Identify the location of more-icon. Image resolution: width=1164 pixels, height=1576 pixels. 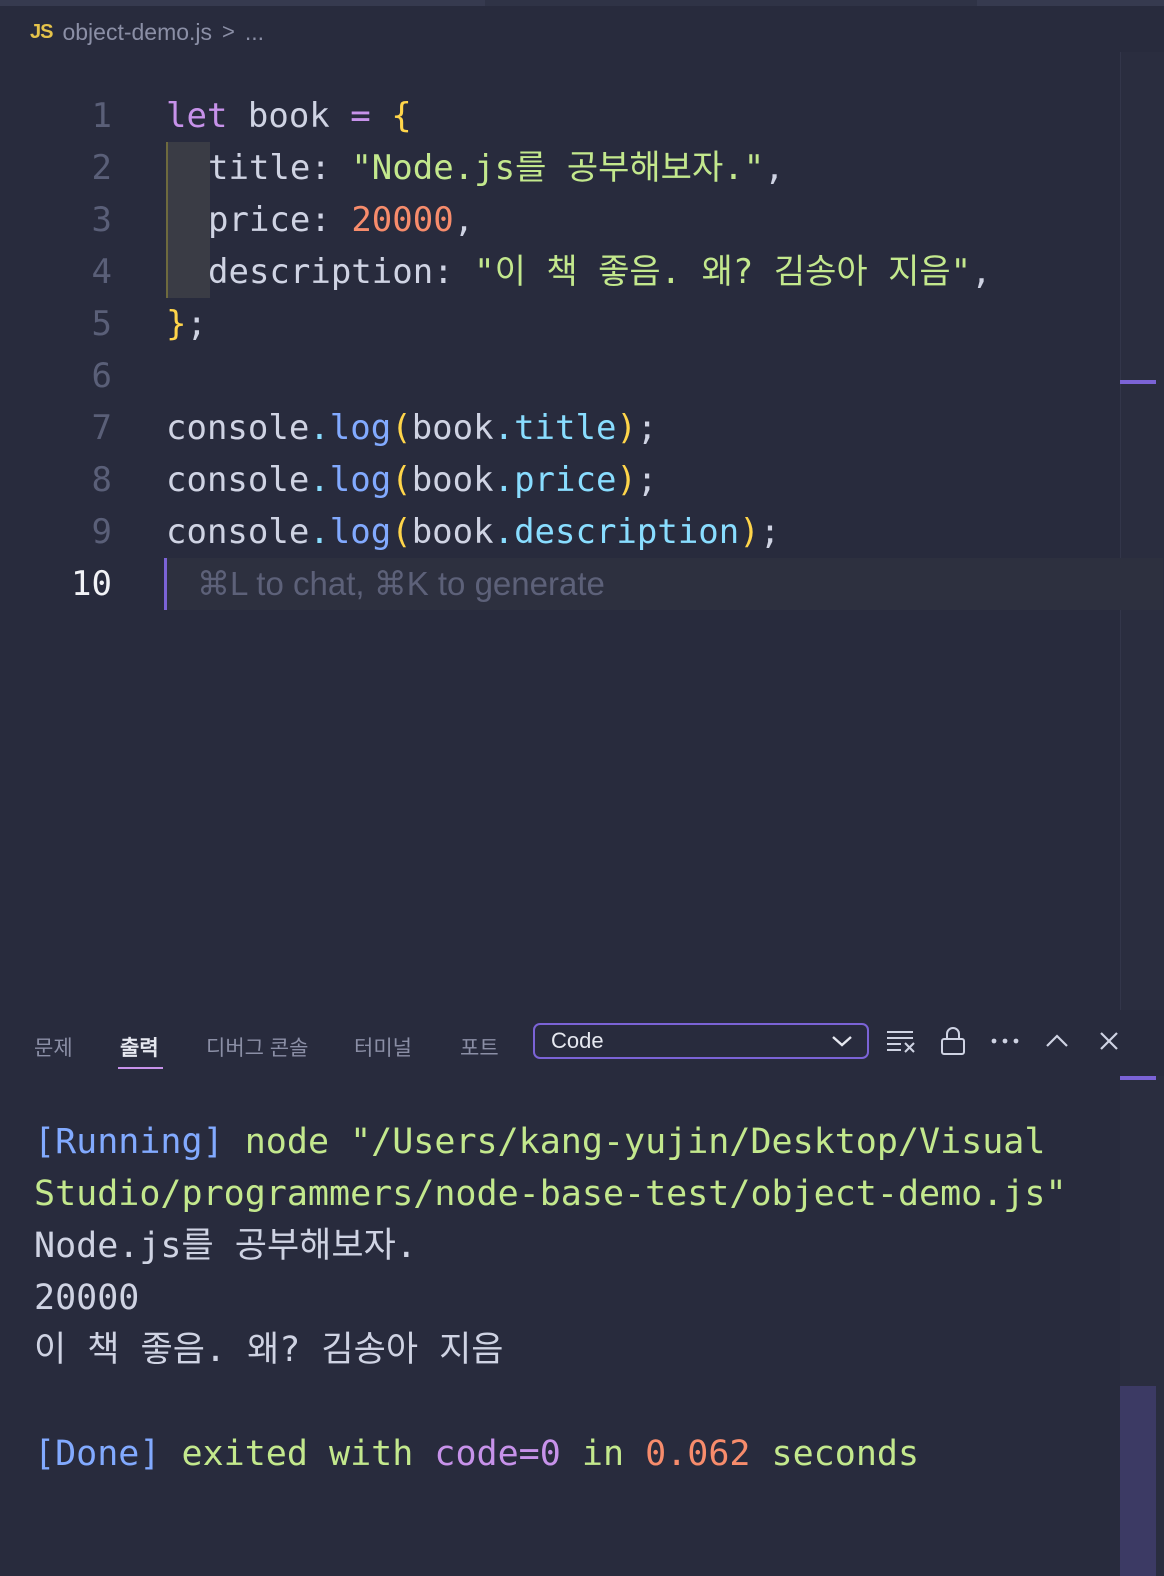
(1005, 1041).